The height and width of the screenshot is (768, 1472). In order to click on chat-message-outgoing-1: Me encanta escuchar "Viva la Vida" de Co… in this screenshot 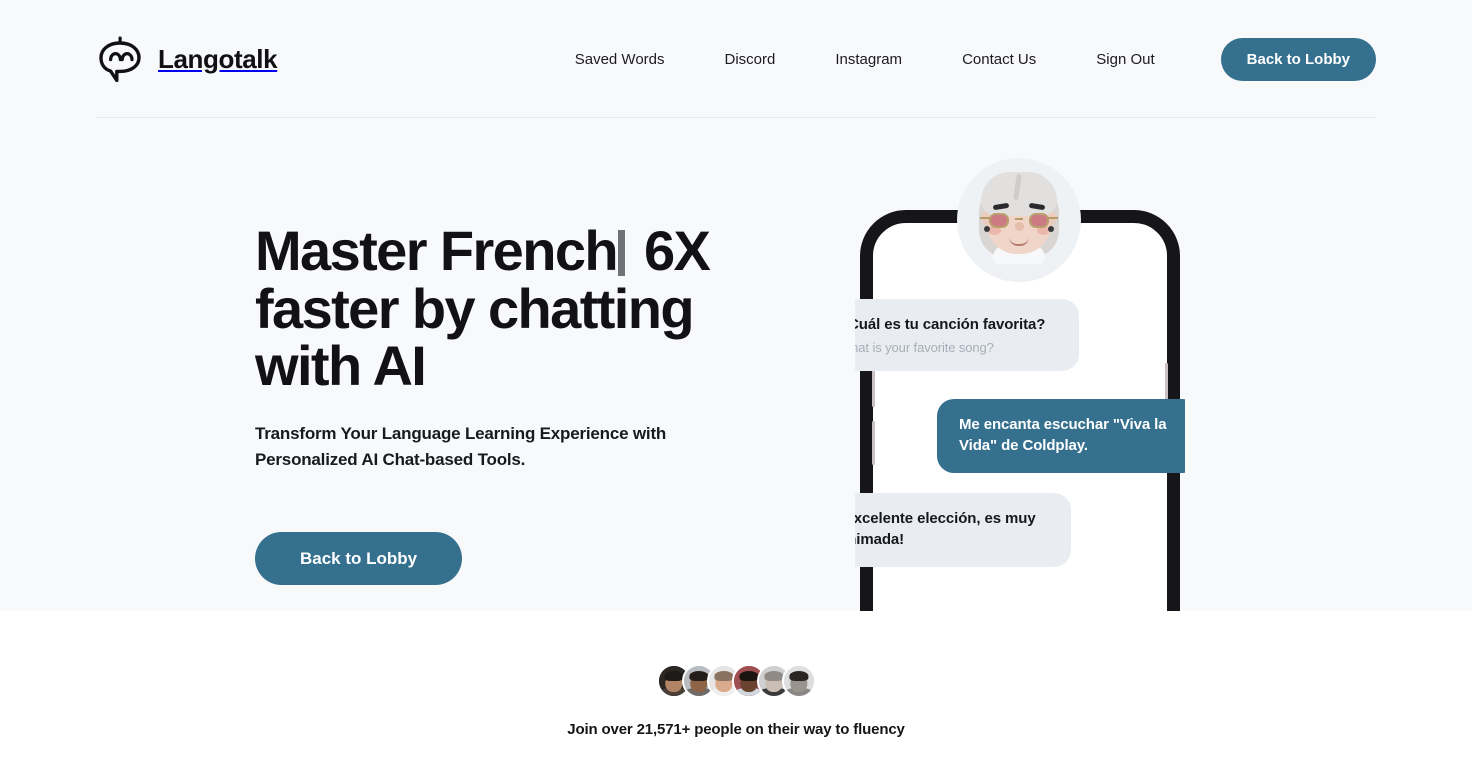, I will do `click(1061, 436)`.